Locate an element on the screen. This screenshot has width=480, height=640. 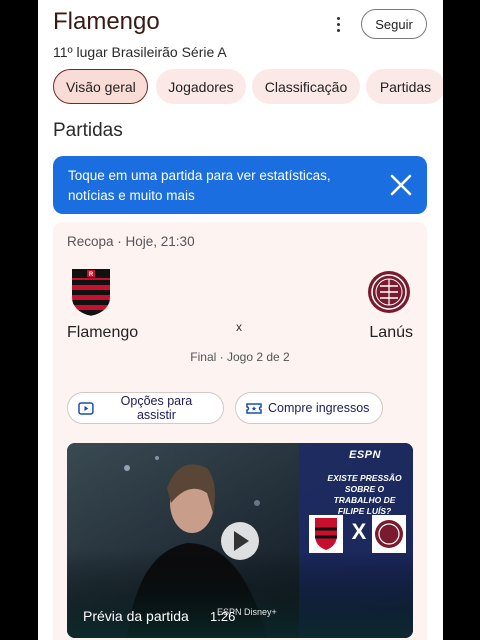
espn-logo: ESPN is located at coordinates (365, 455).